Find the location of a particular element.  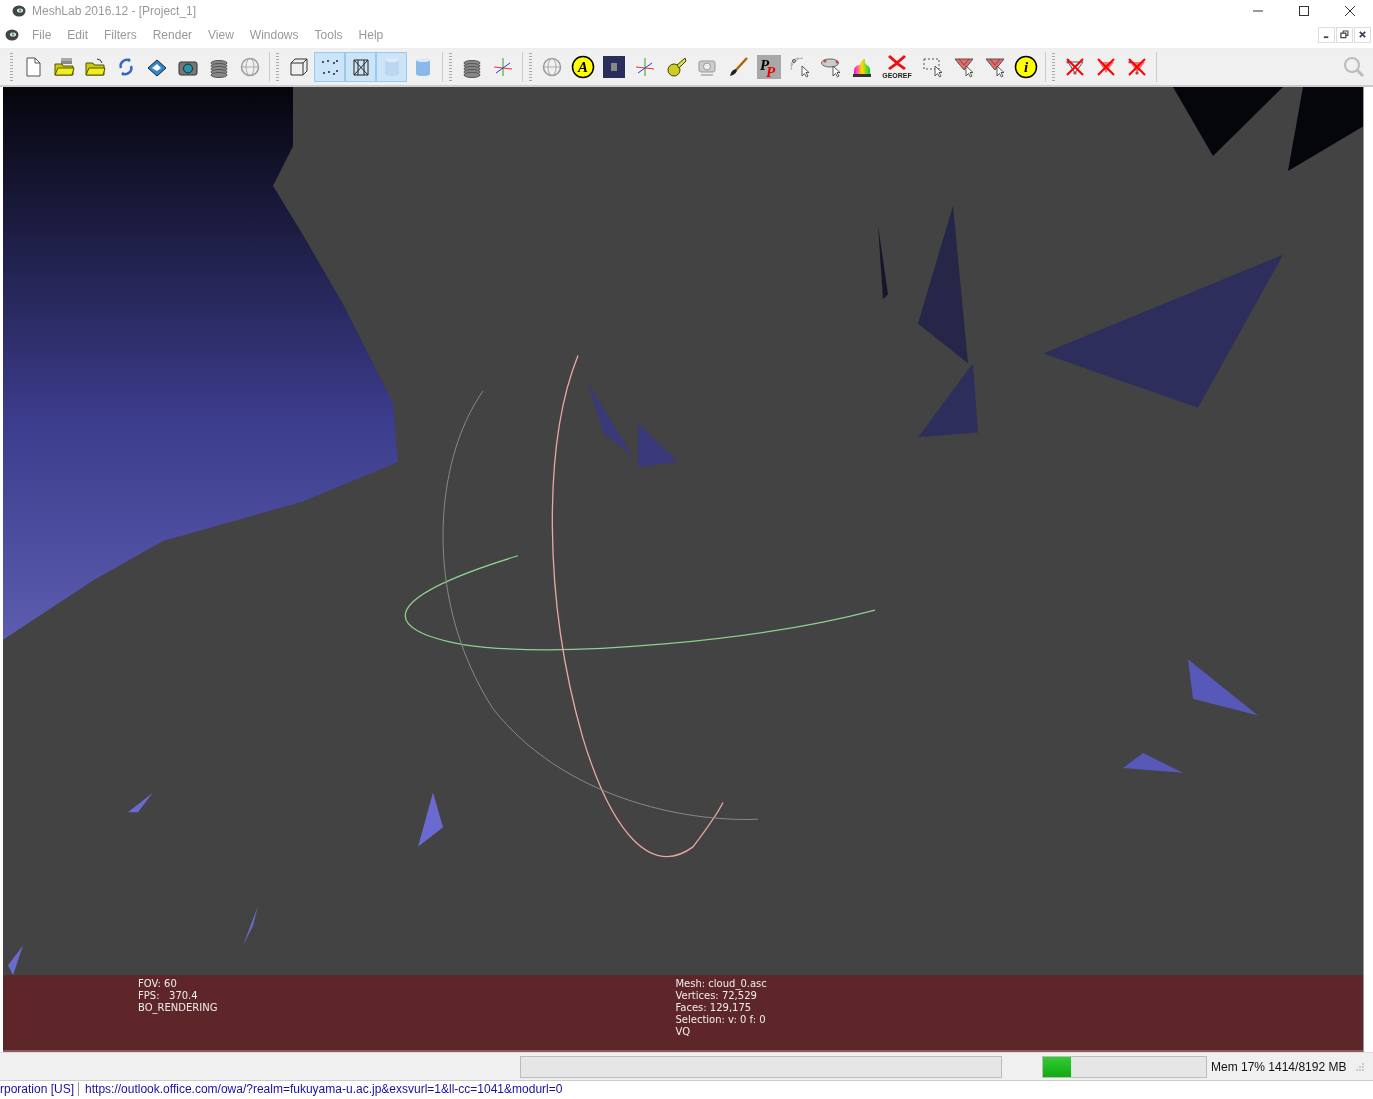

render-info-text: FOV: 60 is located at coordinates (158, 984).